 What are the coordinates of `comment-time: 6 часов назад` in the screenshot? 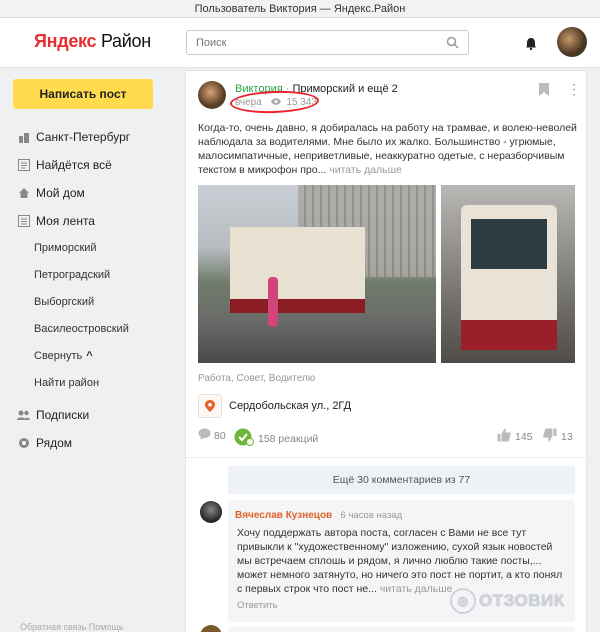 It's located at (371, 515).